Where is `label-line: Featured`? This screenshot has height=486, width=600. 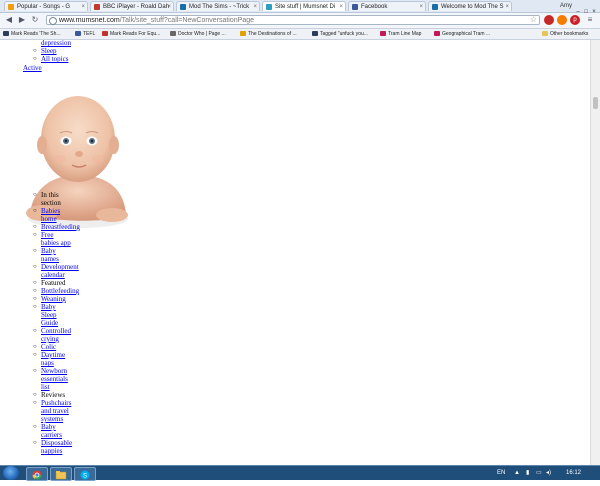
label-line: Featured is located at coordinates (53, 283).